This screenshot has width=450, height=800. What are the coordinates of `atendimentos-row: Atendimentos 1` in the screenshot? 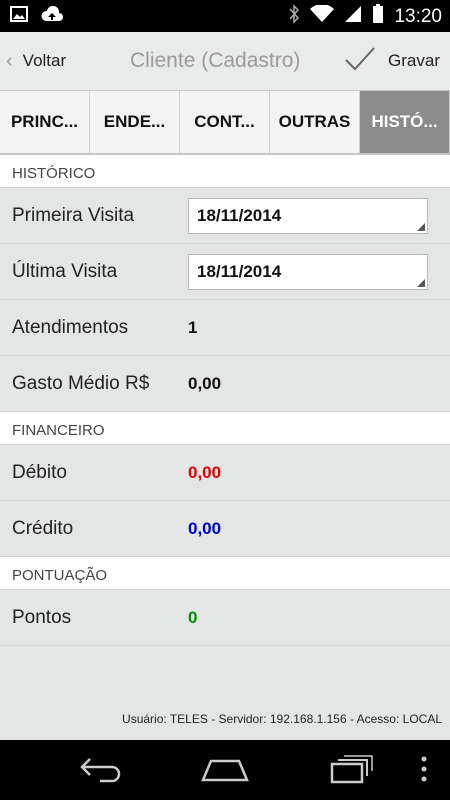 It's located at (225, 328).